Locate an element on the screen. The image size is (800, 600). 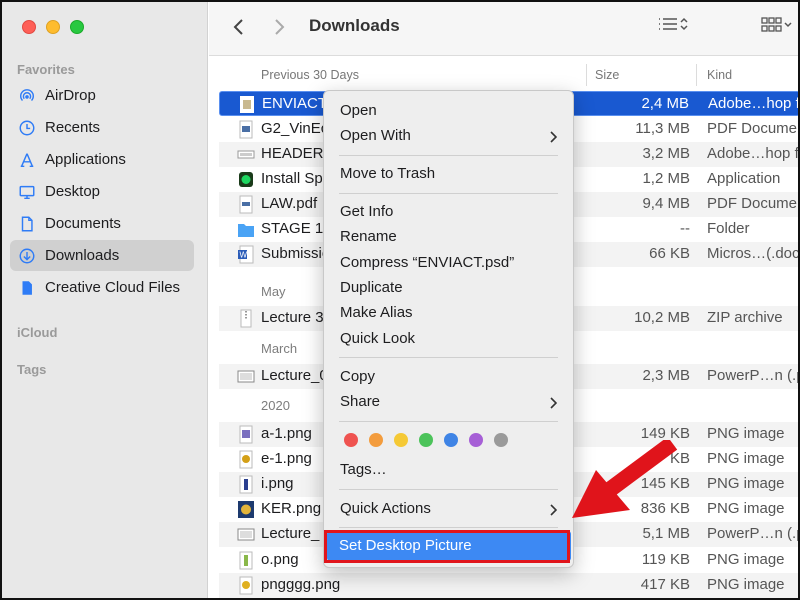
red-arrow-annotation is located at coordinates (625, 479).